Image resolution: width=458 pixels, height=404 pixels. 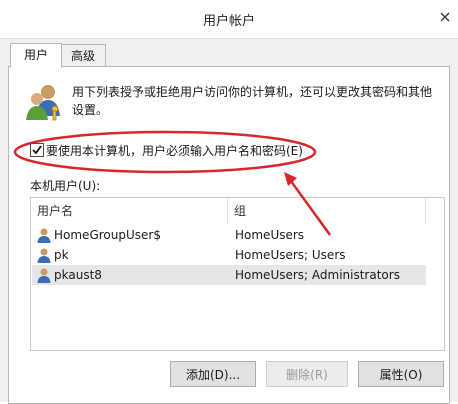 What do you see at coordinates (229, 275) in the screenshot?
I see `table-row: pkaust8 HomeUsers; Administrators` at bounding box center [229, 275].